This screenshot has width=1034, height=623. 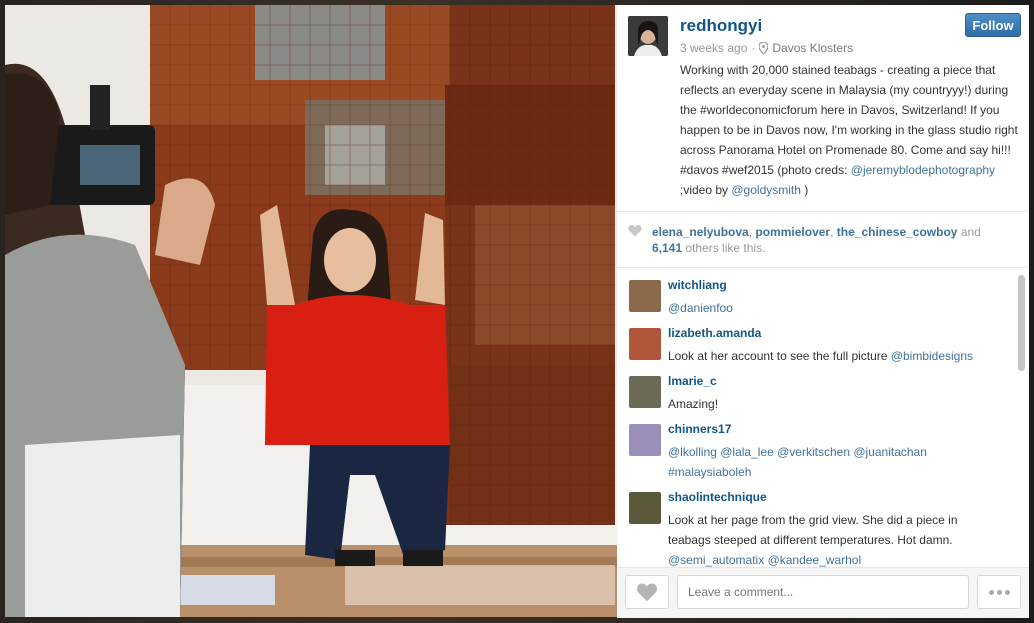 I want to click on comment-footer, so click(x=823, y=592).